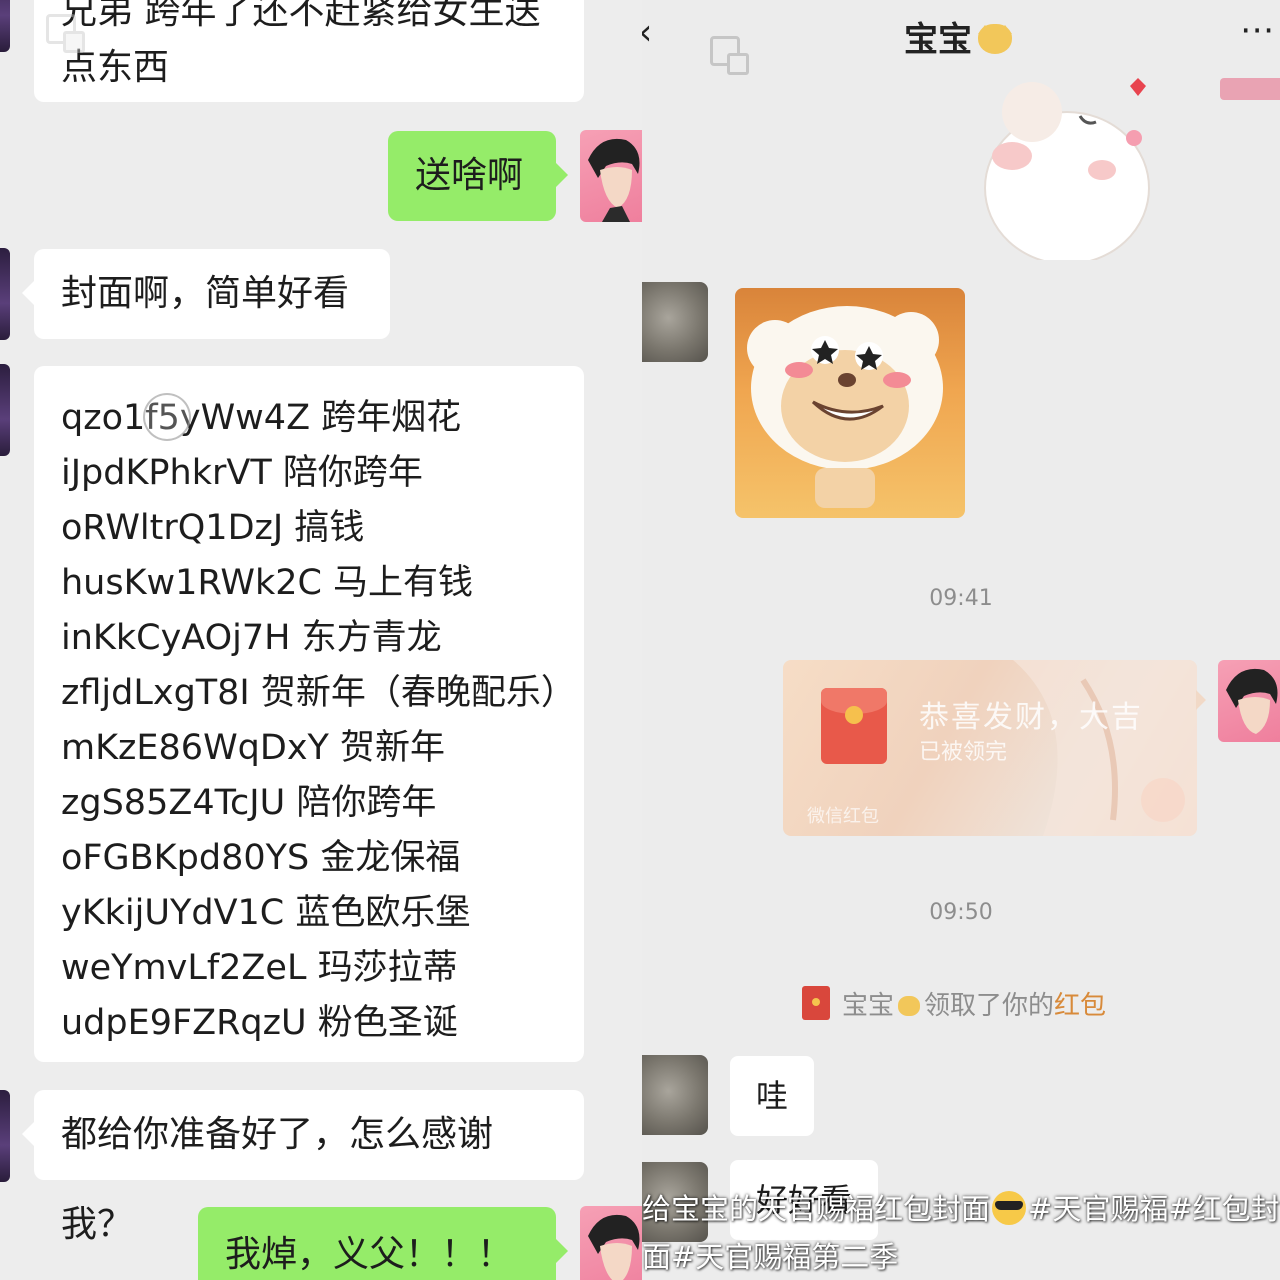 The image size is (1280, 1280). What do you see at coordinates (267, 583) in the screenshot?
I see `code-line: husKw1RWk2C 马上有钱` at bounding box center [267, 583].